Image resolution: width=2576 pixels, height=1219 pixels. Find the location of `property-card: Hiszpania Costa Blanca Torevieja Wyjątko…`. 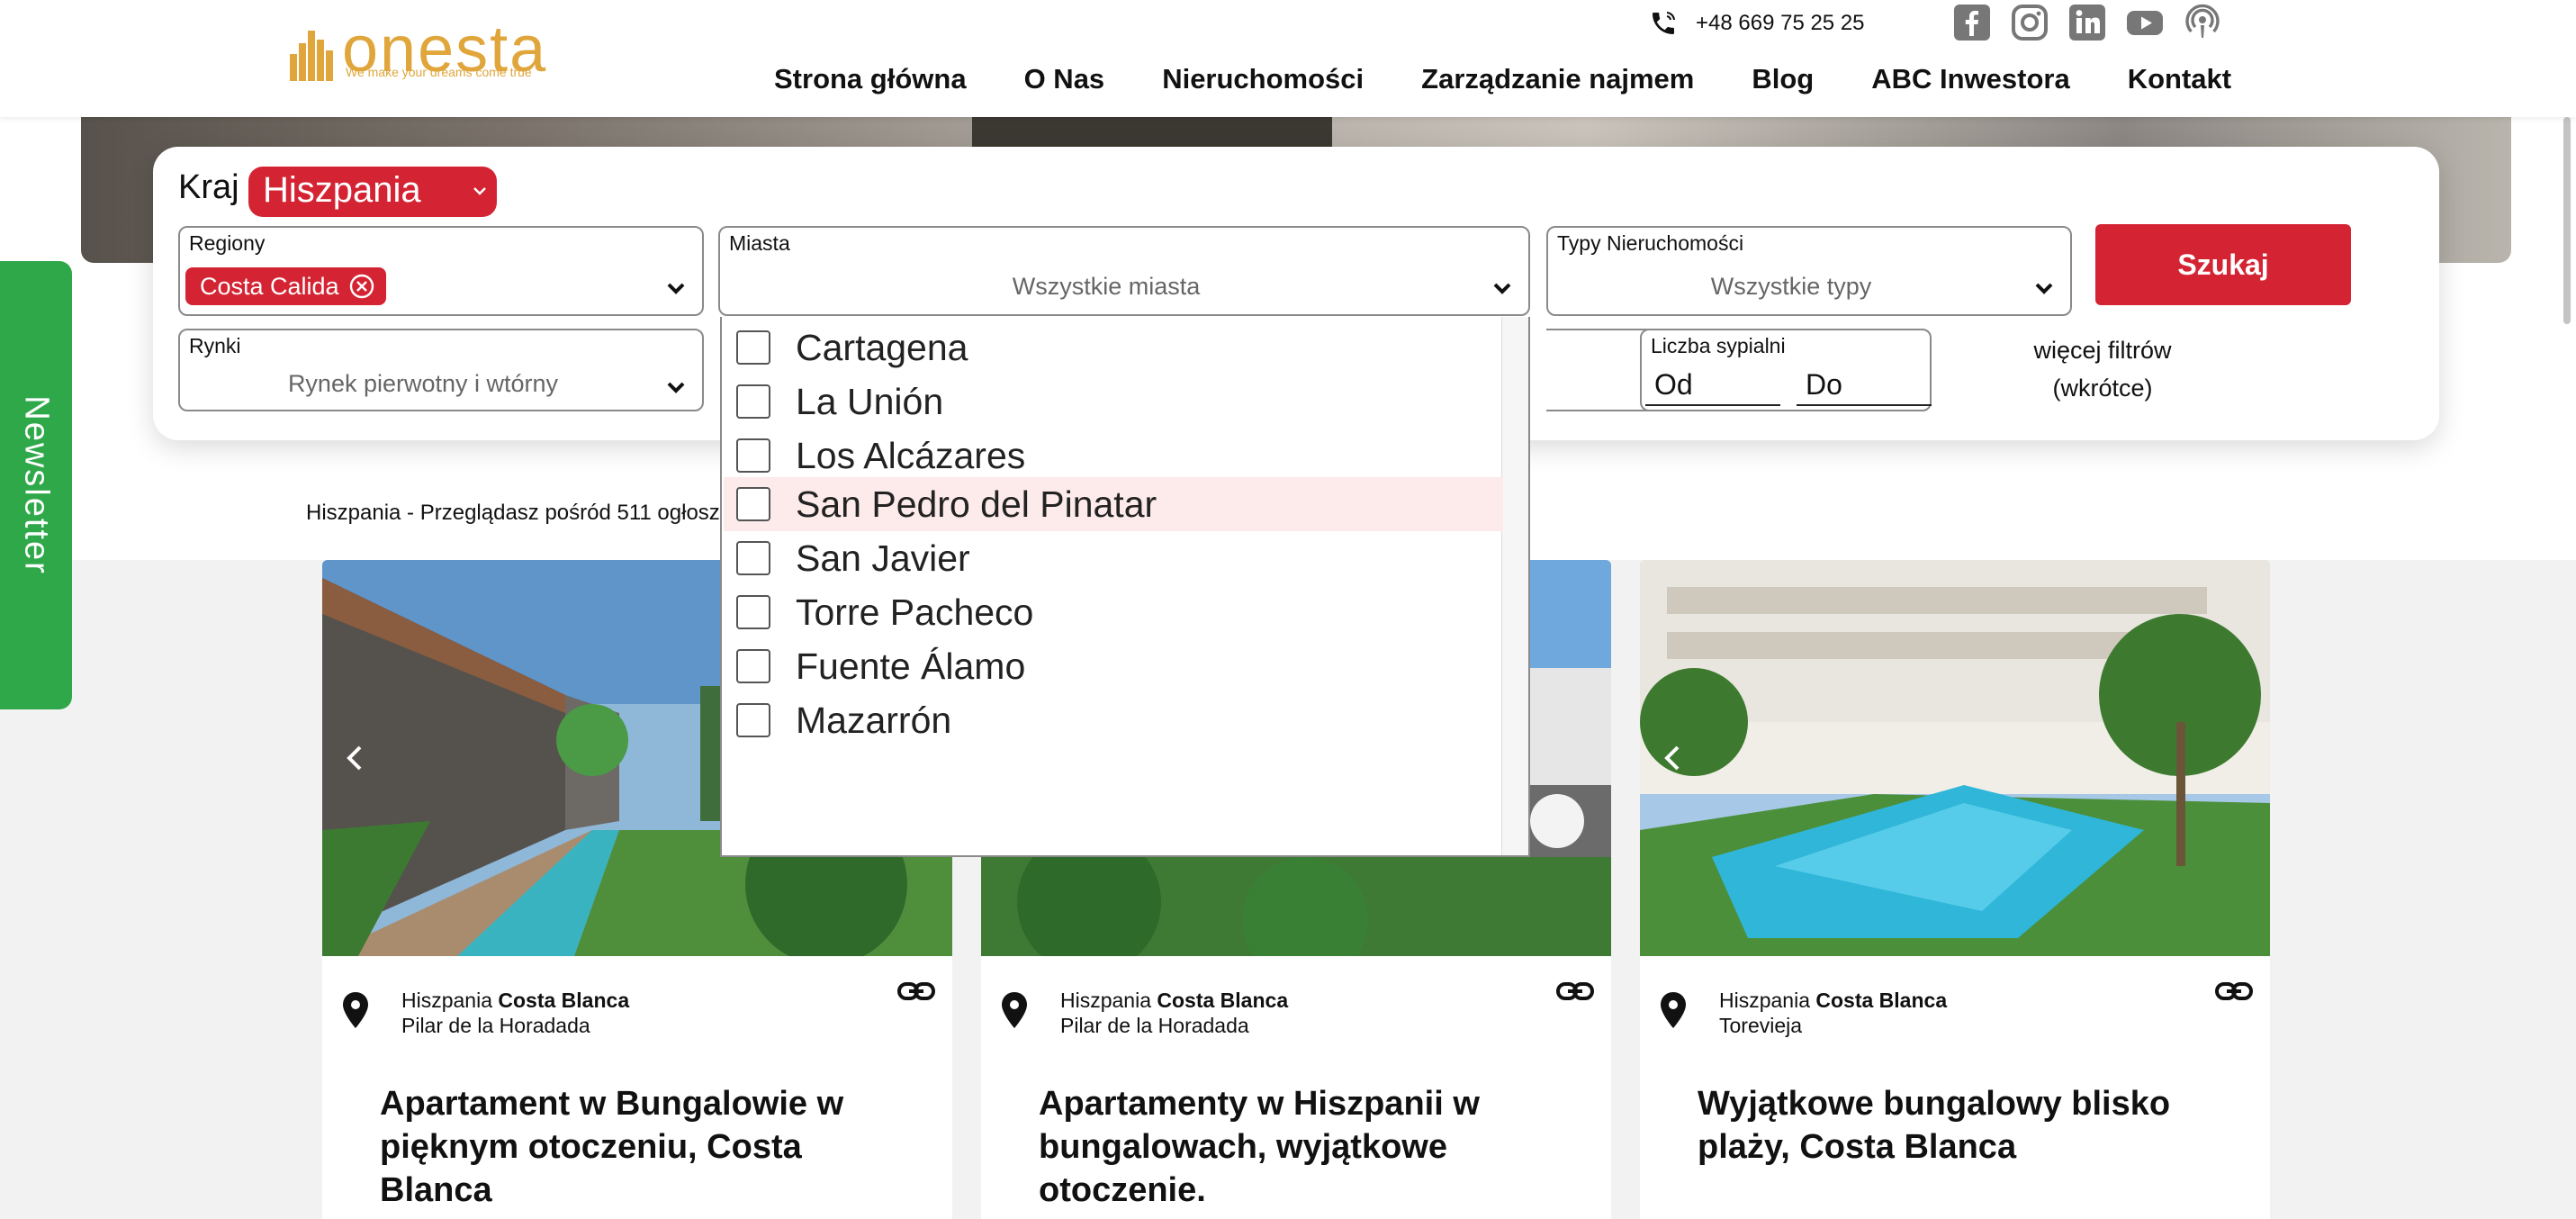

property-card: Hiszpania Costa Blanca Torevieja Wyjątko… is located at coordinates (1955, 890).